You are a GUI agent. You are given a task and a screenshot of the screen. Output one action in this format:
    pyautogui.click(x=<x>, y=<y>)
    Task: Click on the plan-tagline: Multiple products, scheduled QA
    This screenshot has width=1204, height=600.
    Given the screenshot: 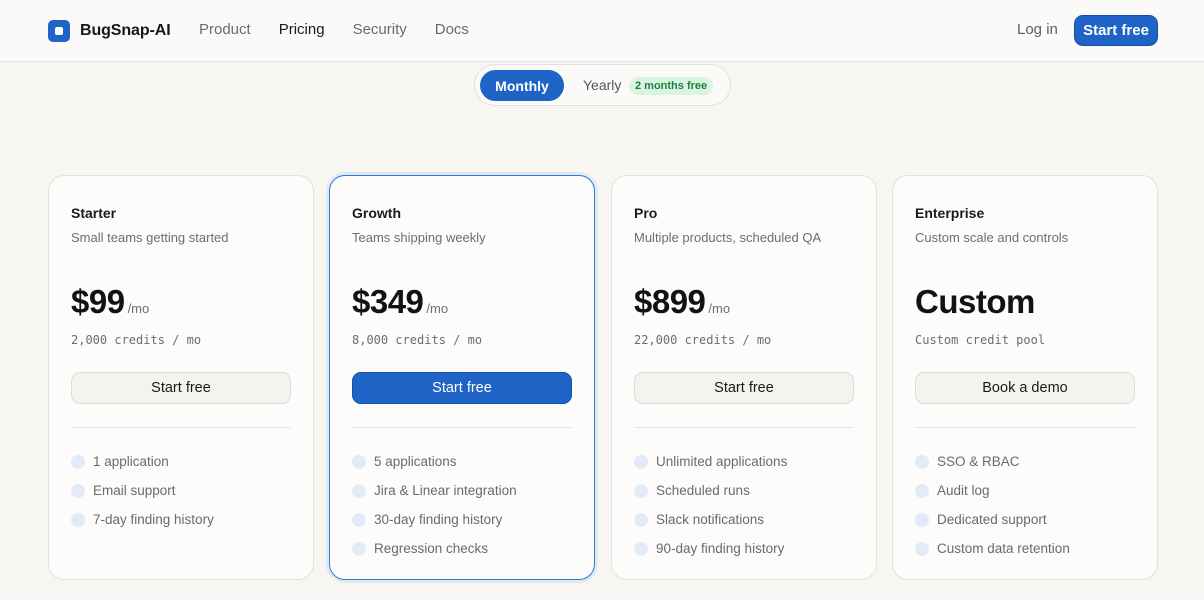 What is the action you would take?
    pyautogui.click(x=728, y=237)
    